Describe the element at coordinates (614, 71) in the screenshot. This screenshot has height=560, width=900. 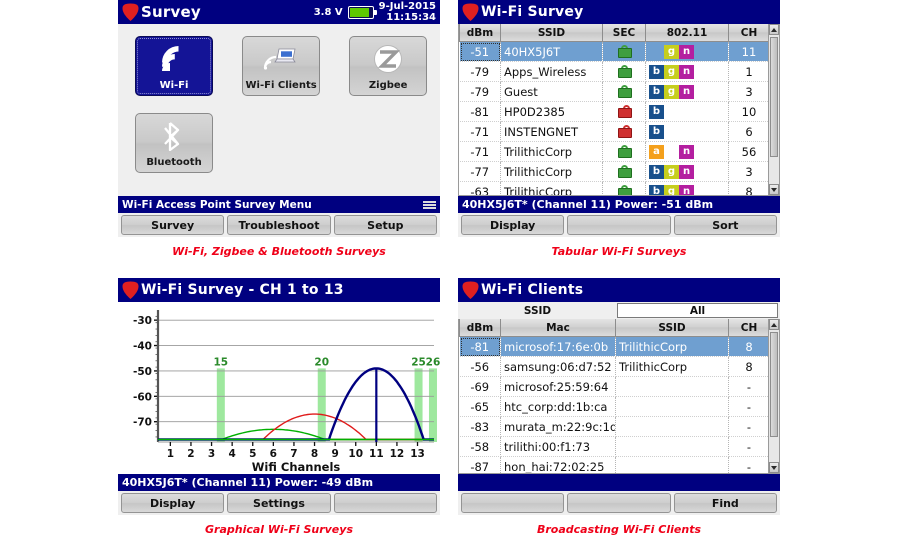
I see `table-row: -79 Apps_Wireless b g n 1` at that location.